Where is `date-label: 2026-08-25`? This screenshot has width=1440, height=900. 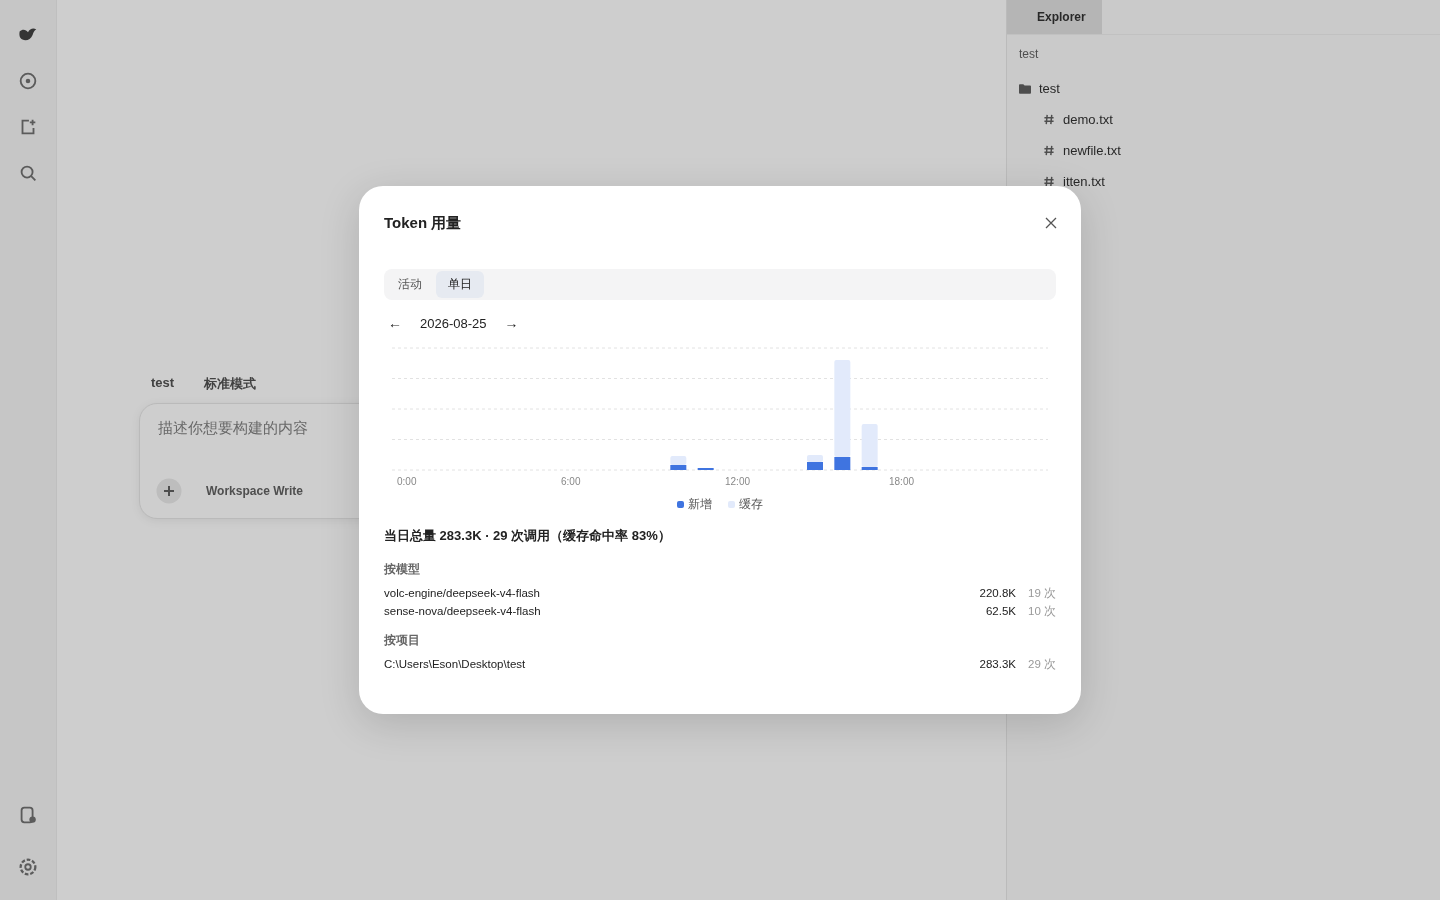
date-label: 2026-08-25 is located at coordinates (453, 323).